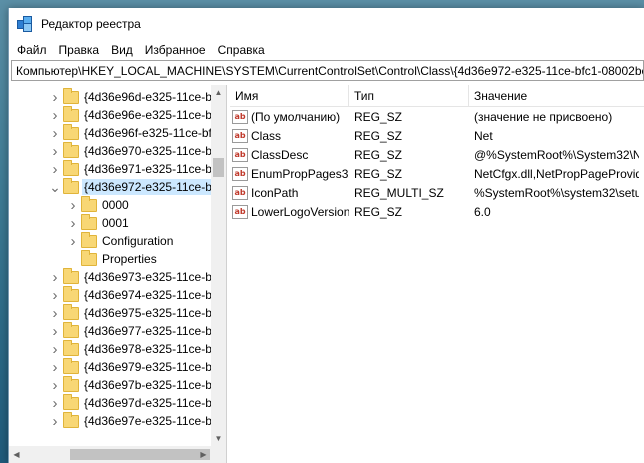 The image size is (644, 463). Describe the element at coordinates (326, 50) in the screenshot. I see `menu-bar: Файл Правка Вид Избранное Справка` at that location.